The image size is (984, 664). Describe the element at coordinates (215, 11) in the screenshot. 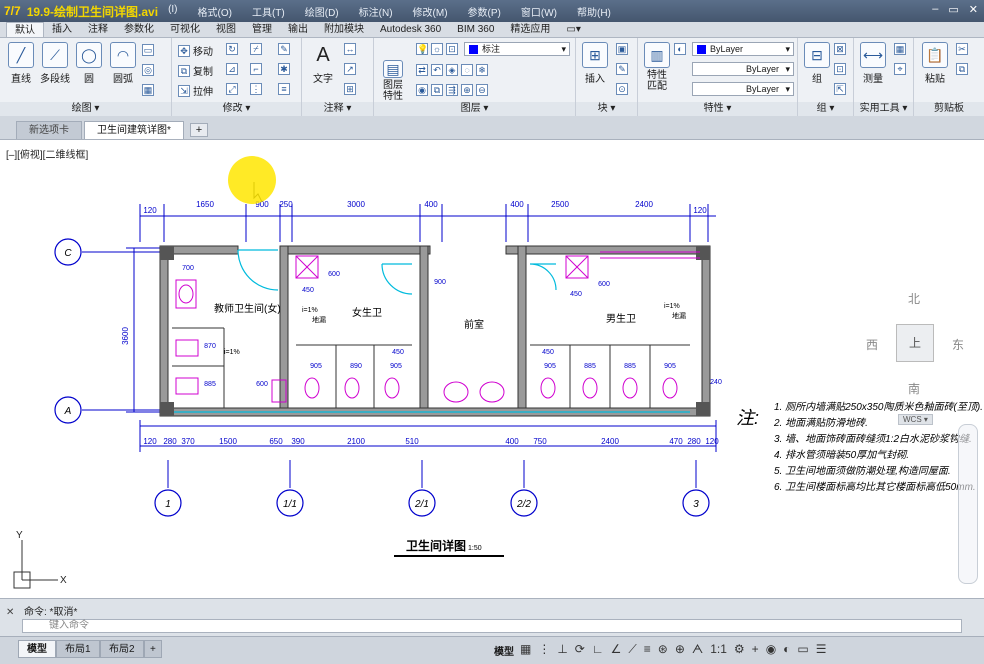

I see `menu-format: 格式(O)` at that location.